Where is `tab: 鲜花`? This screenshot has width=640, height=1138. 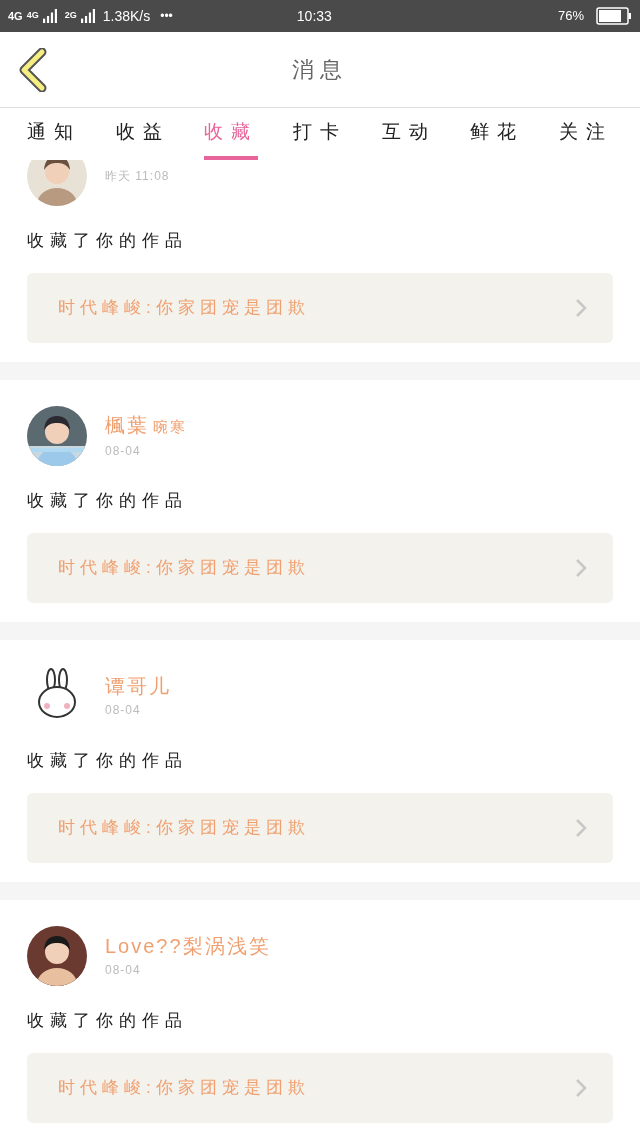
tab: 鲜花 is located at coordinates (497, 134).